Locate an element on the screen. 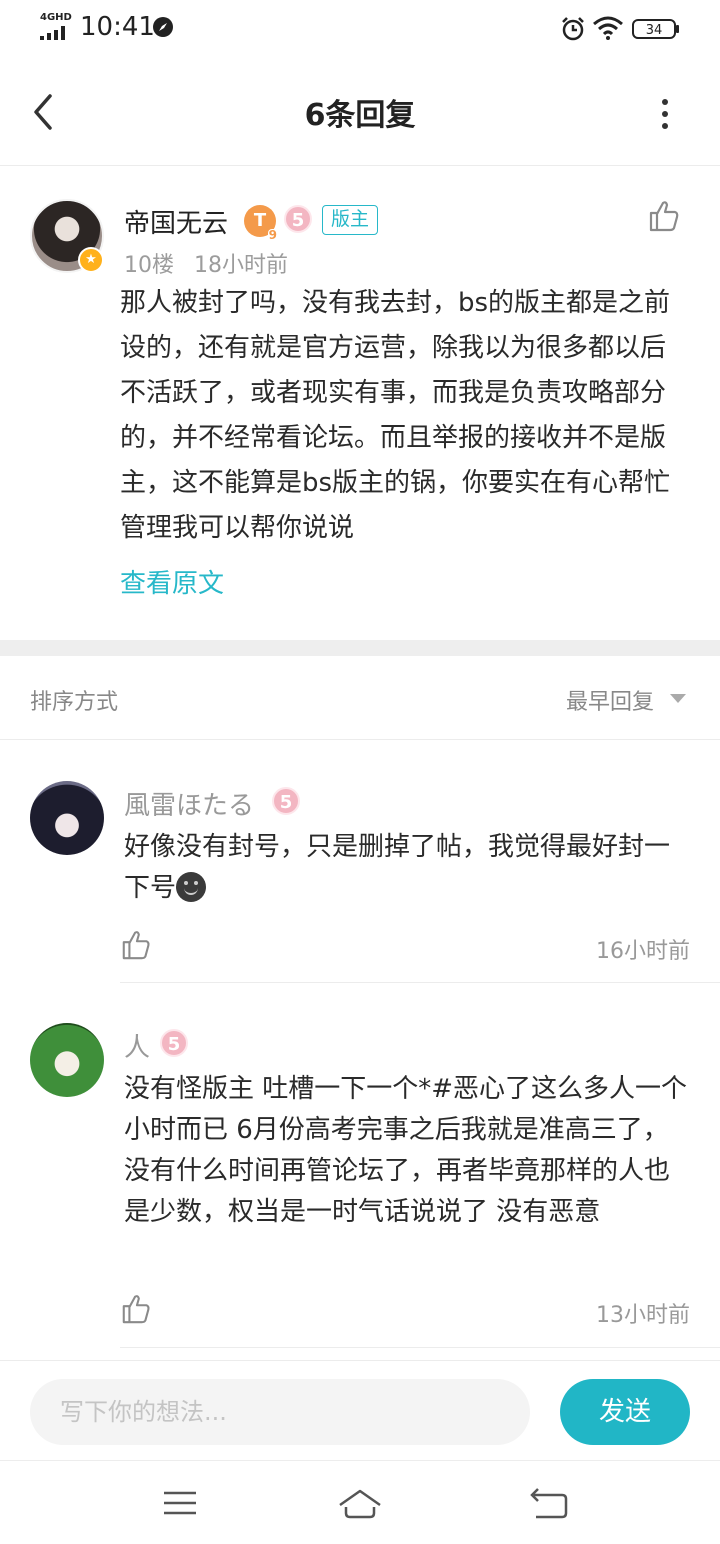 This screenshot has height=1544, width=720. reply-author-name: 人 is located at coordinates (137, 1045).